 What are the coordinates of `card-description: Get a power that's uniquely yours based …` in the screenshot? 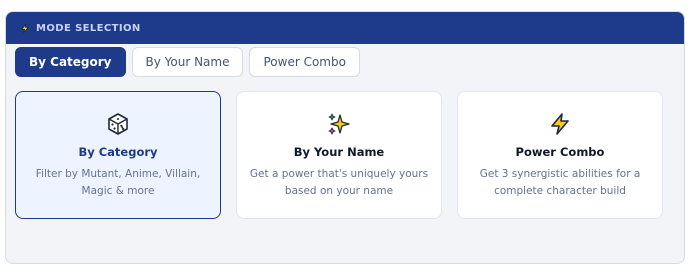 It's located at (339, 182).